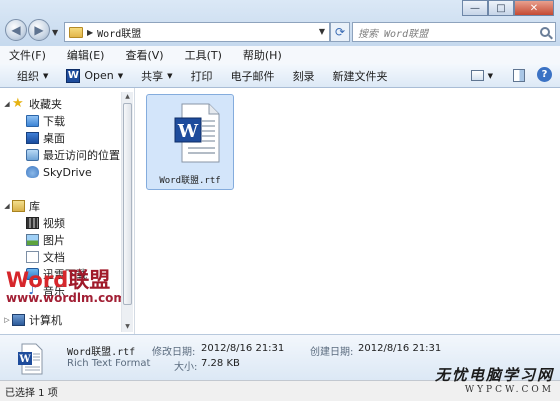 The image size is (560, 401). What do you see at coordinates (400, 348) in the screenshot?
I see `created-value: 2012/8/16 21:31` at bounding box center [400, 348].